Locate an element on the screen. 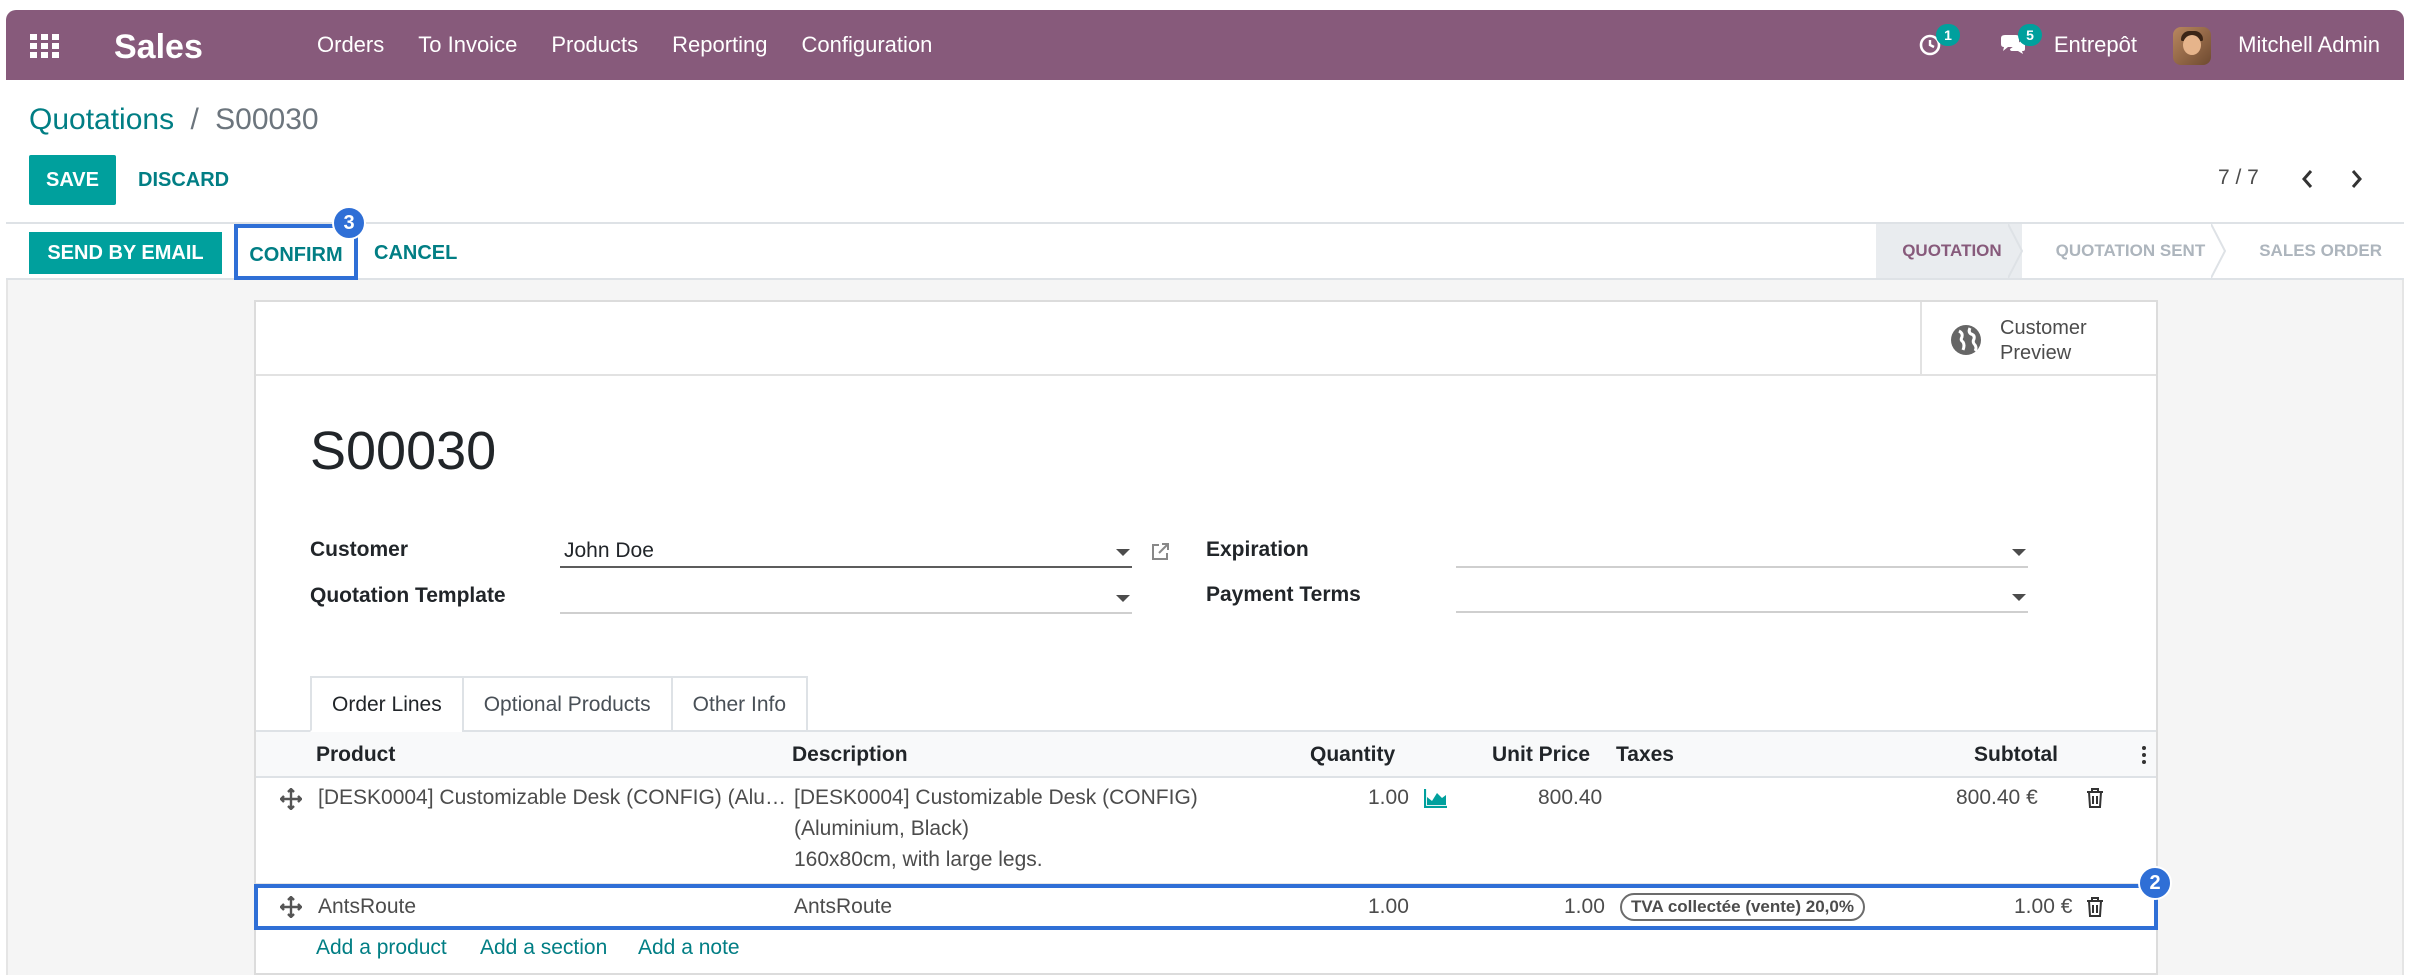  stage-sales-order: SALES ORDER is located at coordinates (2314, 251).